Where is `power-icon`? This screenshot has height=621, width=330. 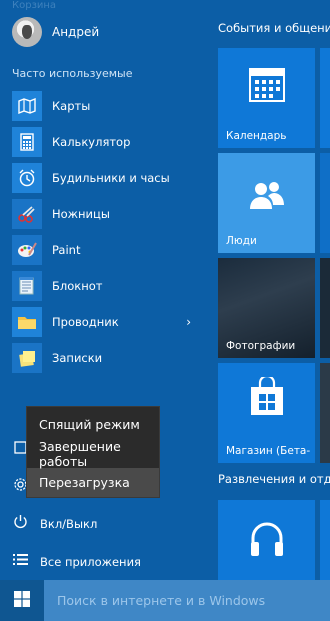 power-icon is located at coordinates (20, 523).